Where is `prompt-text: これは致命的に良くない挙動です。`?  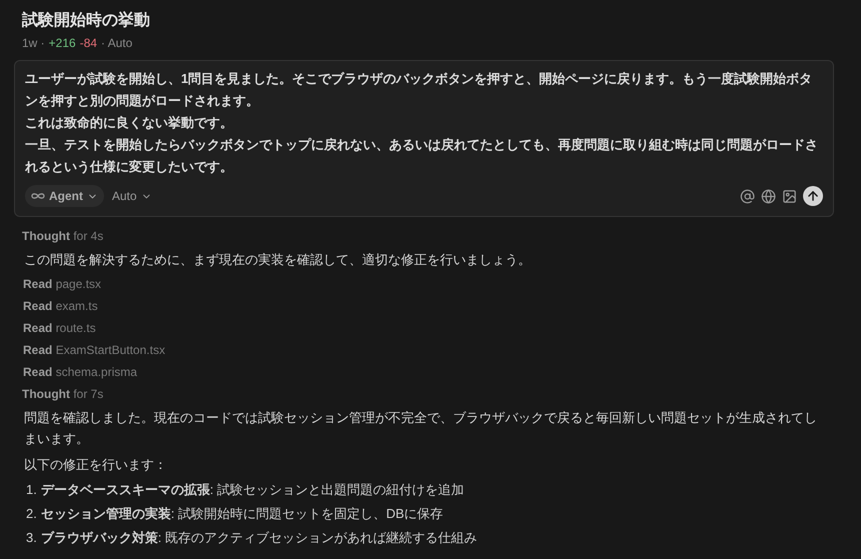 prompt-text: これは致命的に良くない挙動です。 is located at coordinates (129, 123).